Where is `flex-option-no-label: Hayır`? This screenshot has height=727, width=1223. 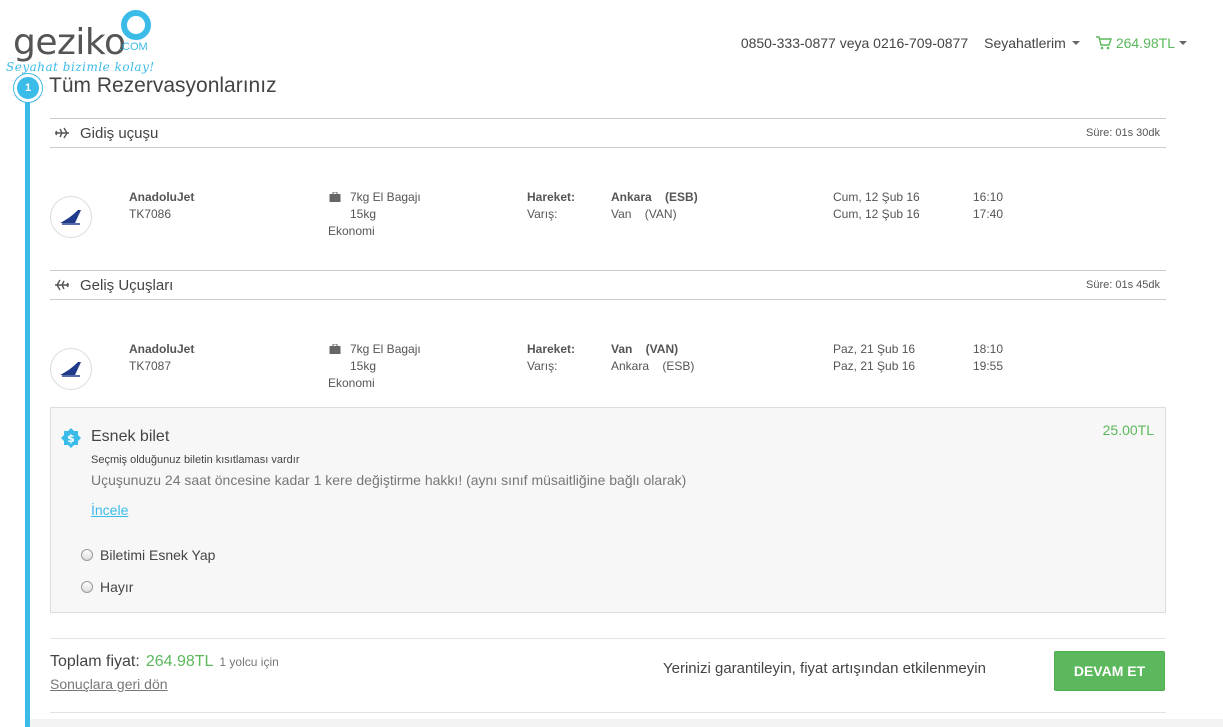
flex-option-no-label: Hayır is located at coordinates (117, 587).